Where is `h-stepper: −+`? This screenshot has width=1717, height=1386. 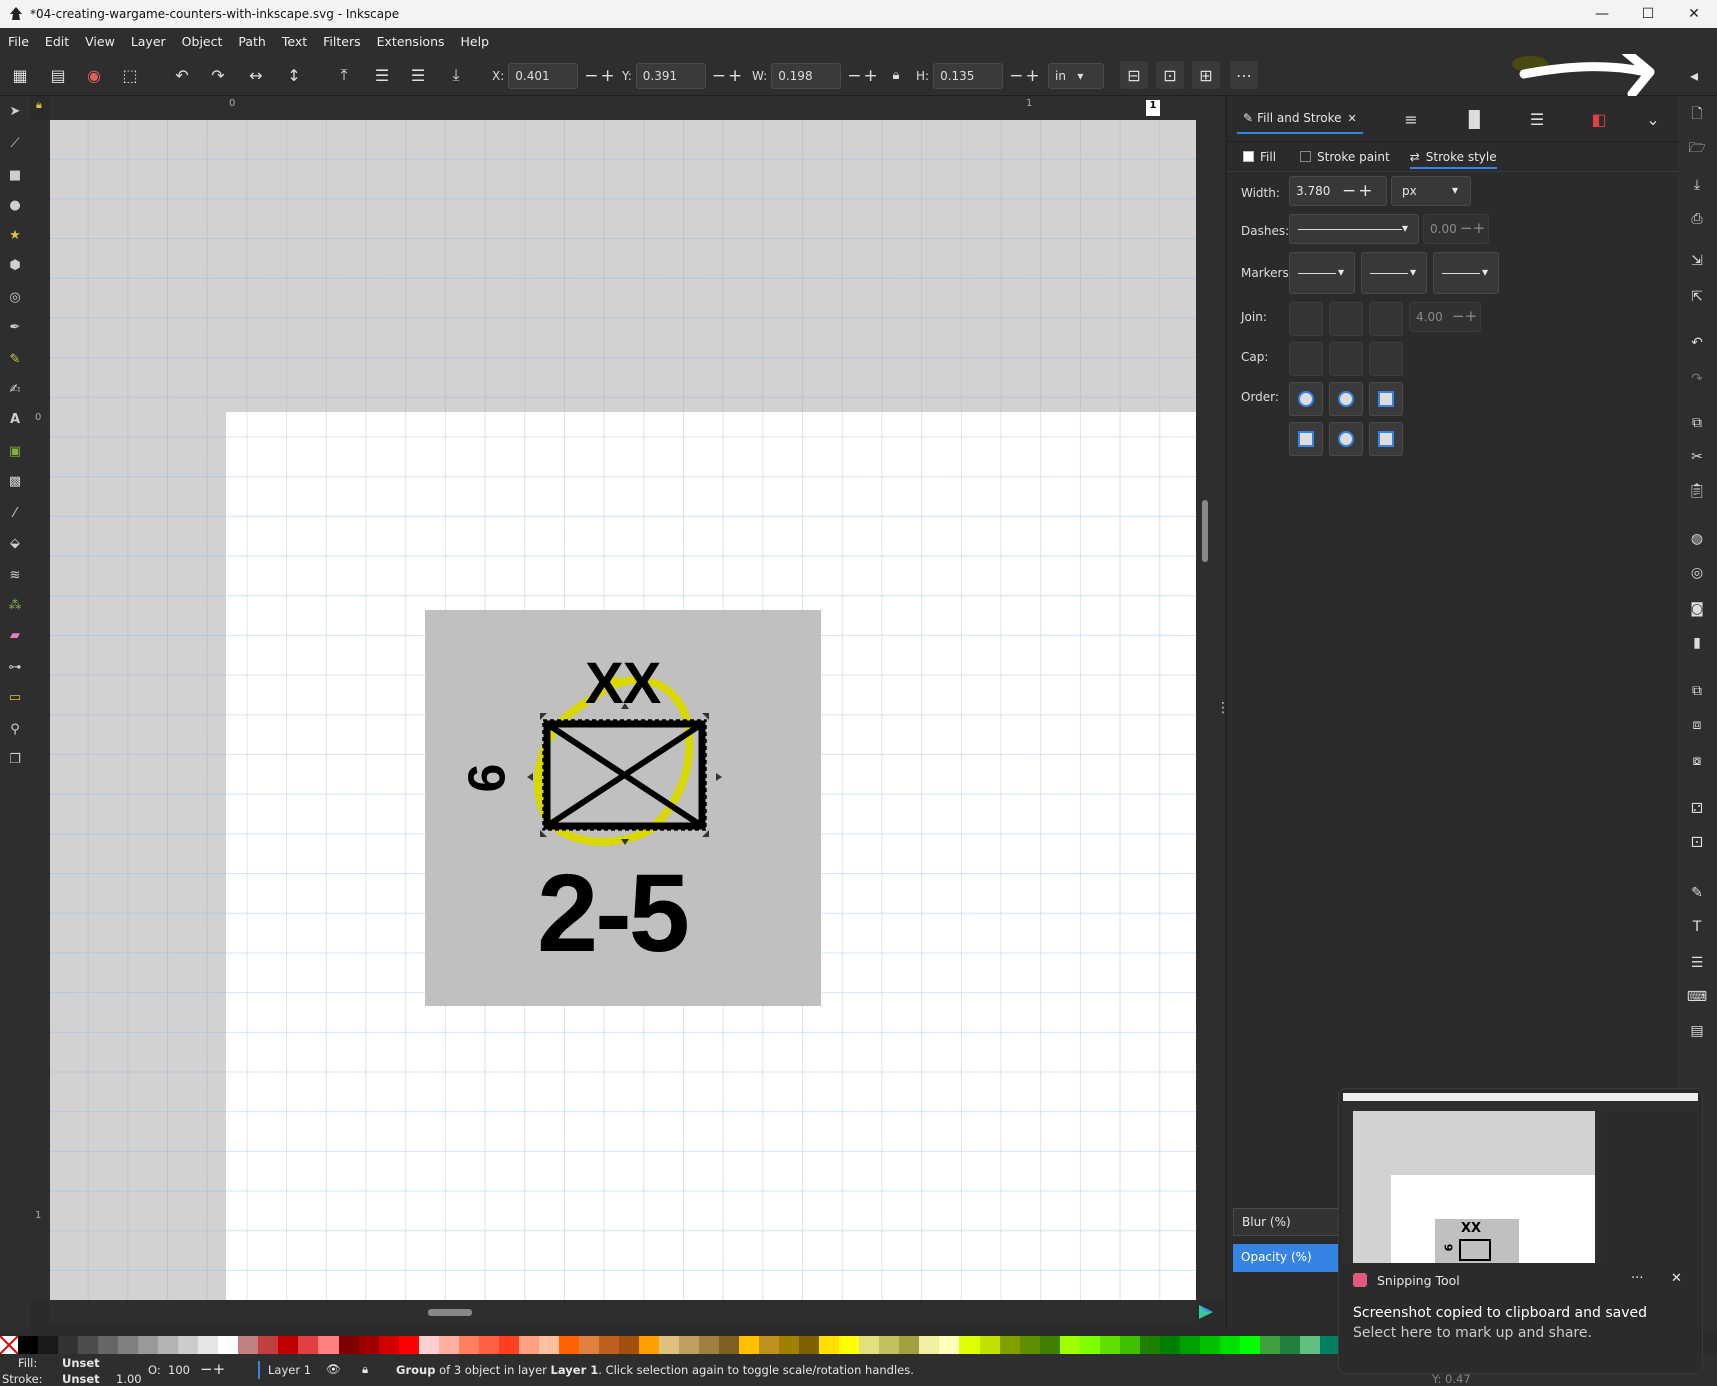
h-stepper: −+ is located at coordinates (1025, 76).